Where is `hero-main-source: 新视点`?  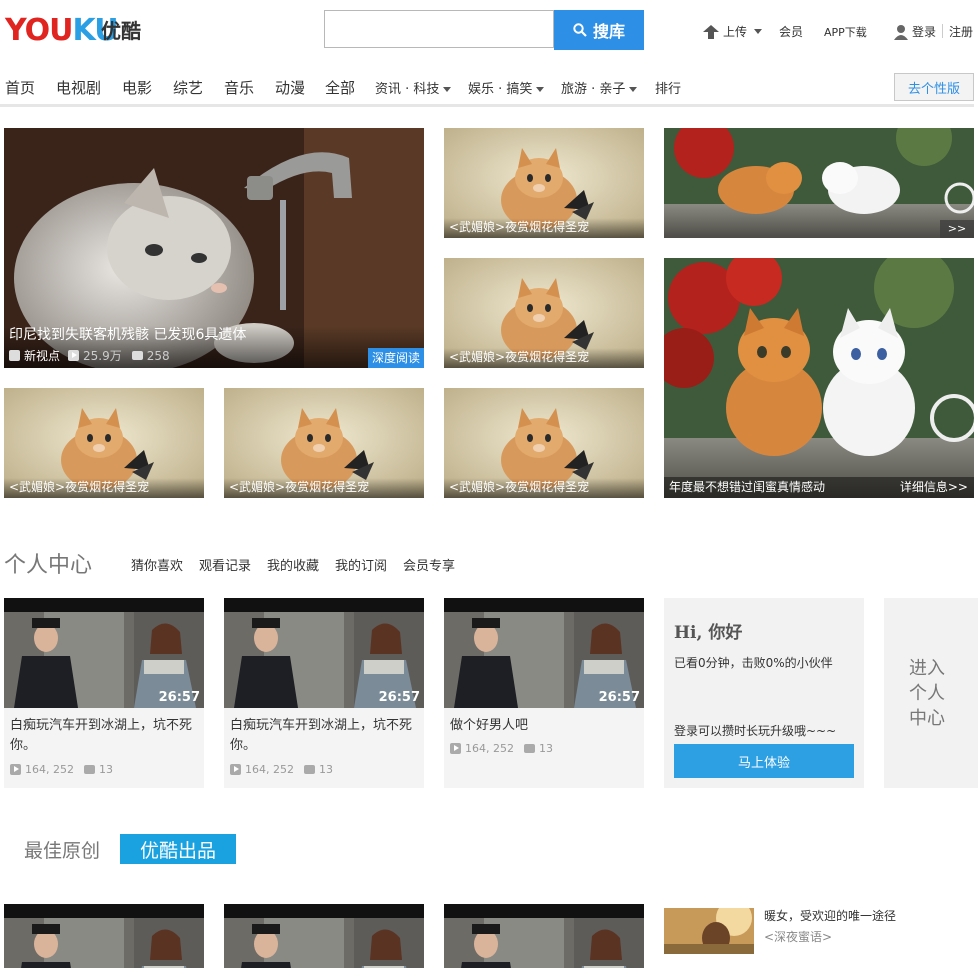 hero-main-source: 新视点 is located at coordinates (42, 356).